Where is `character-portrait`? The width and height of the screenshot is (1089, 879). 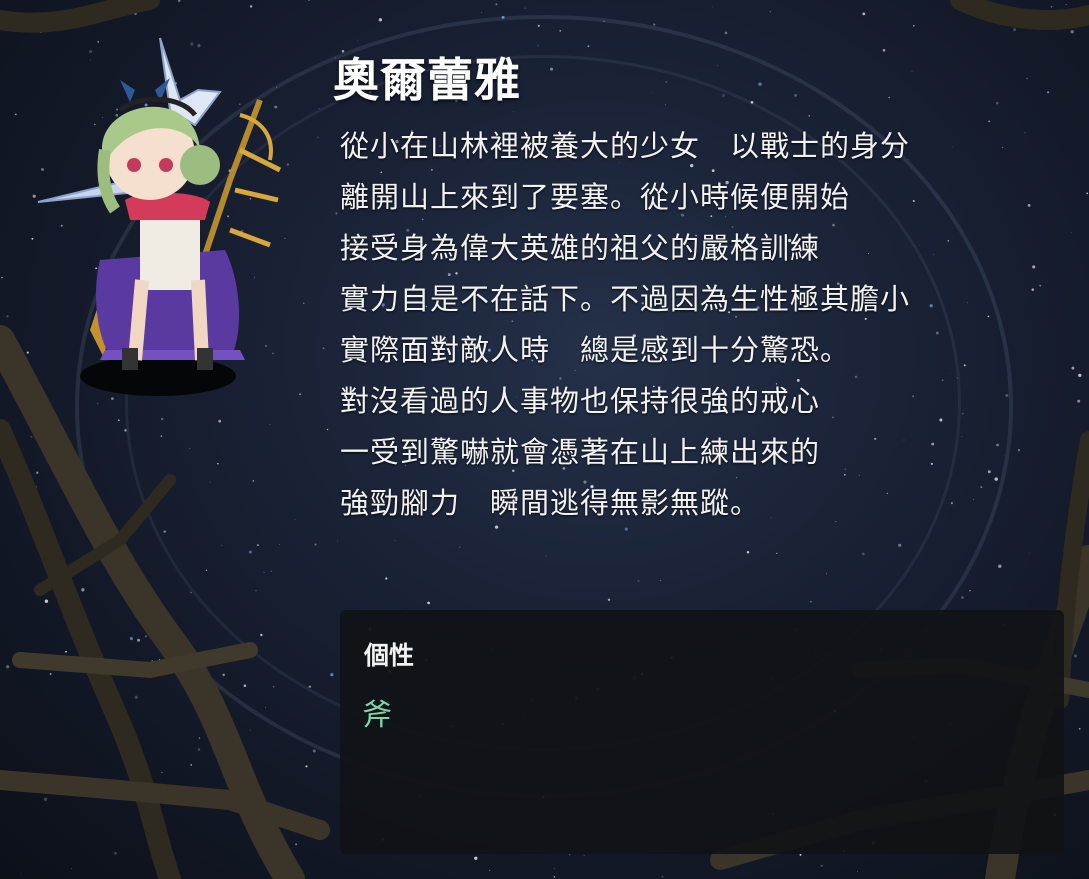 character-portrait is located at coordinates (159, 216).